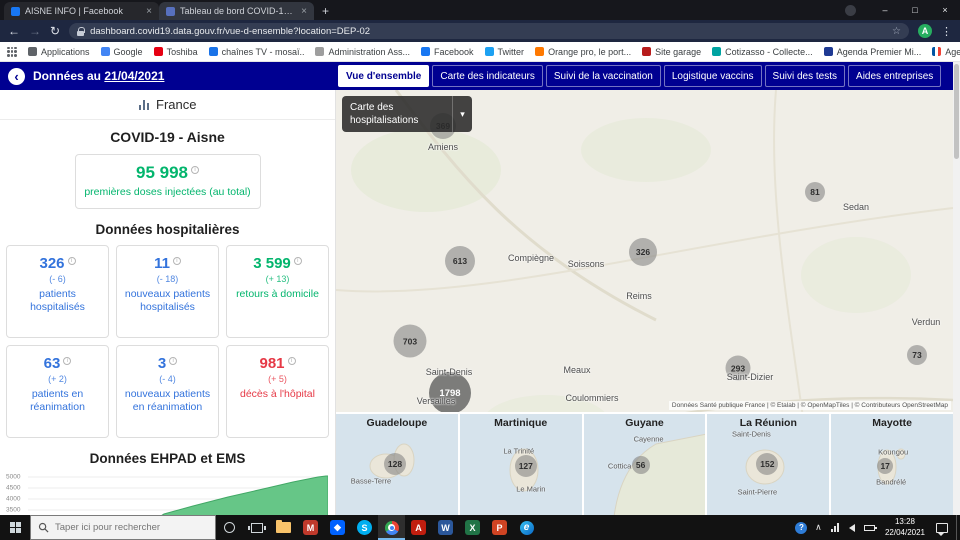  What do you see at coordinates (462, 114) in the screenshot?
I see `chevron-down-icon: ▾` at bounding box center [462, 114].